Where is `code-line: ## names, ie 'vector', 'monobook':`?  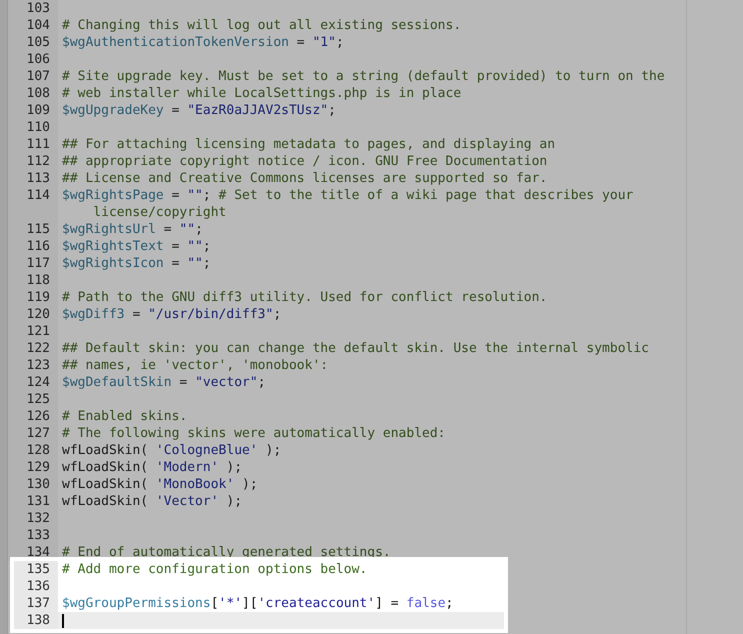 code-line: ## names, ie 'vector', 'monobook': is located at coordinates (195, 365).